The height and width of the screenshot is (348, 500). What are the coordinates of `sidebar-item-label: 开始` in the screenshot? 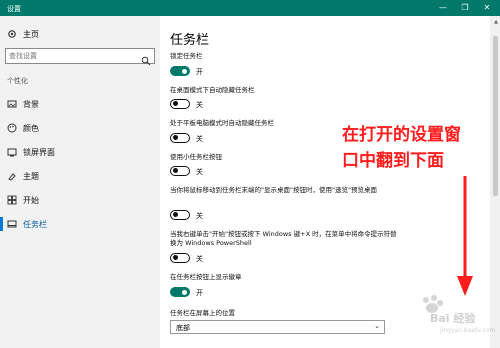 It's located at (31, 200).